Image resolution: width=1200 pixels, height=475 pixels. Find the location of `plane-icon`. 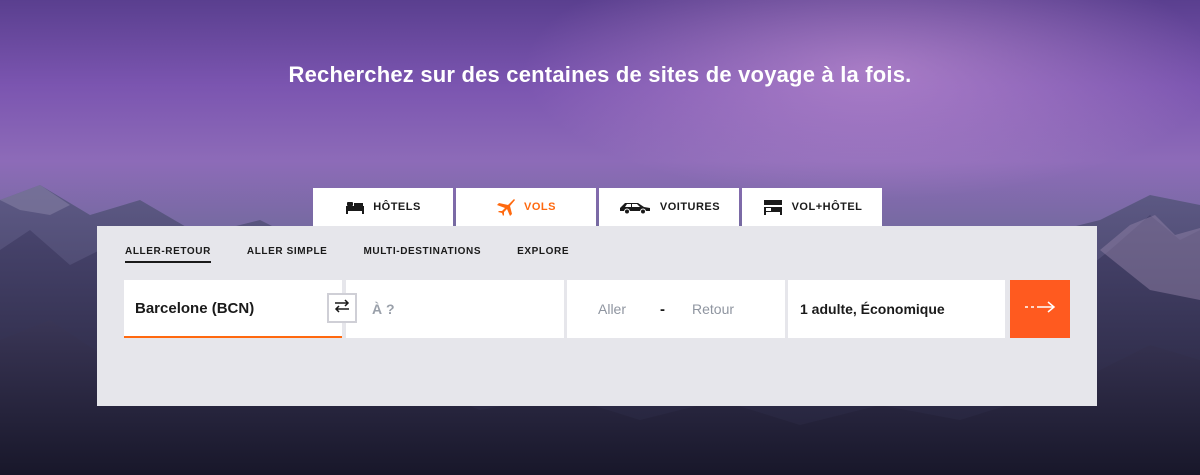

plane-icon is located at coordinates (506, 207).